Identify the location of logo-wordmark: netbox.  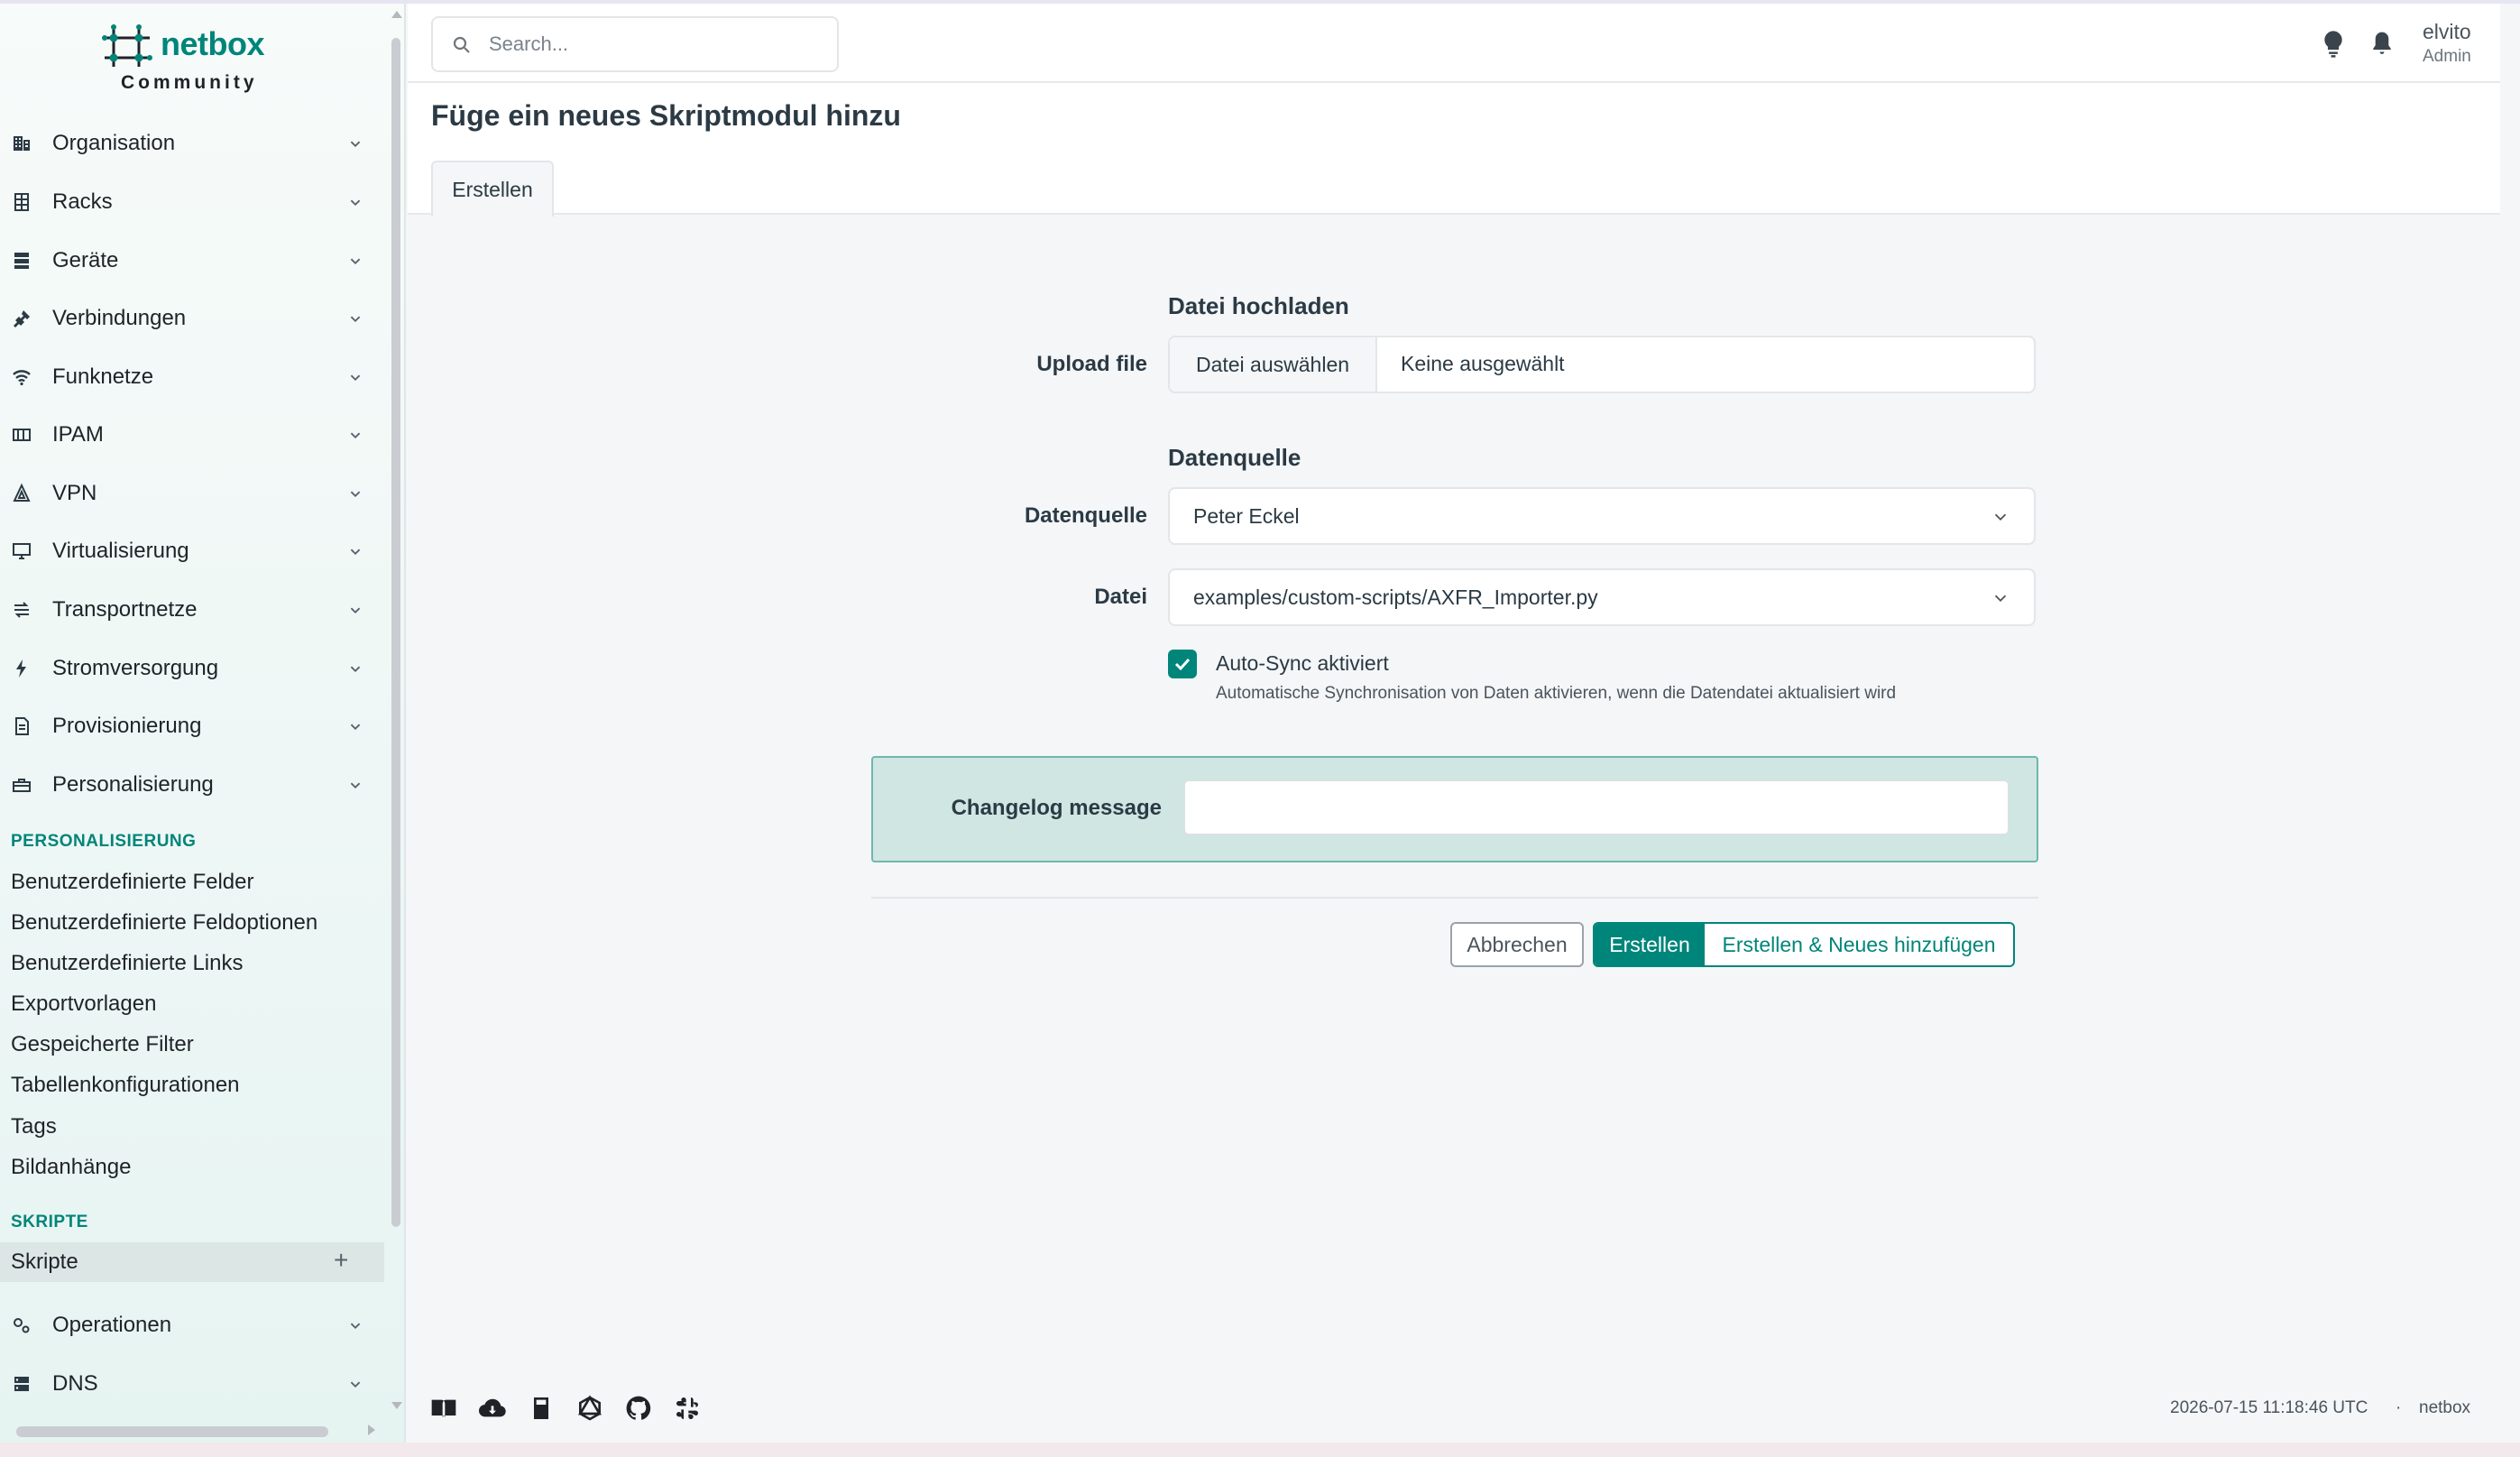
(213, 43).